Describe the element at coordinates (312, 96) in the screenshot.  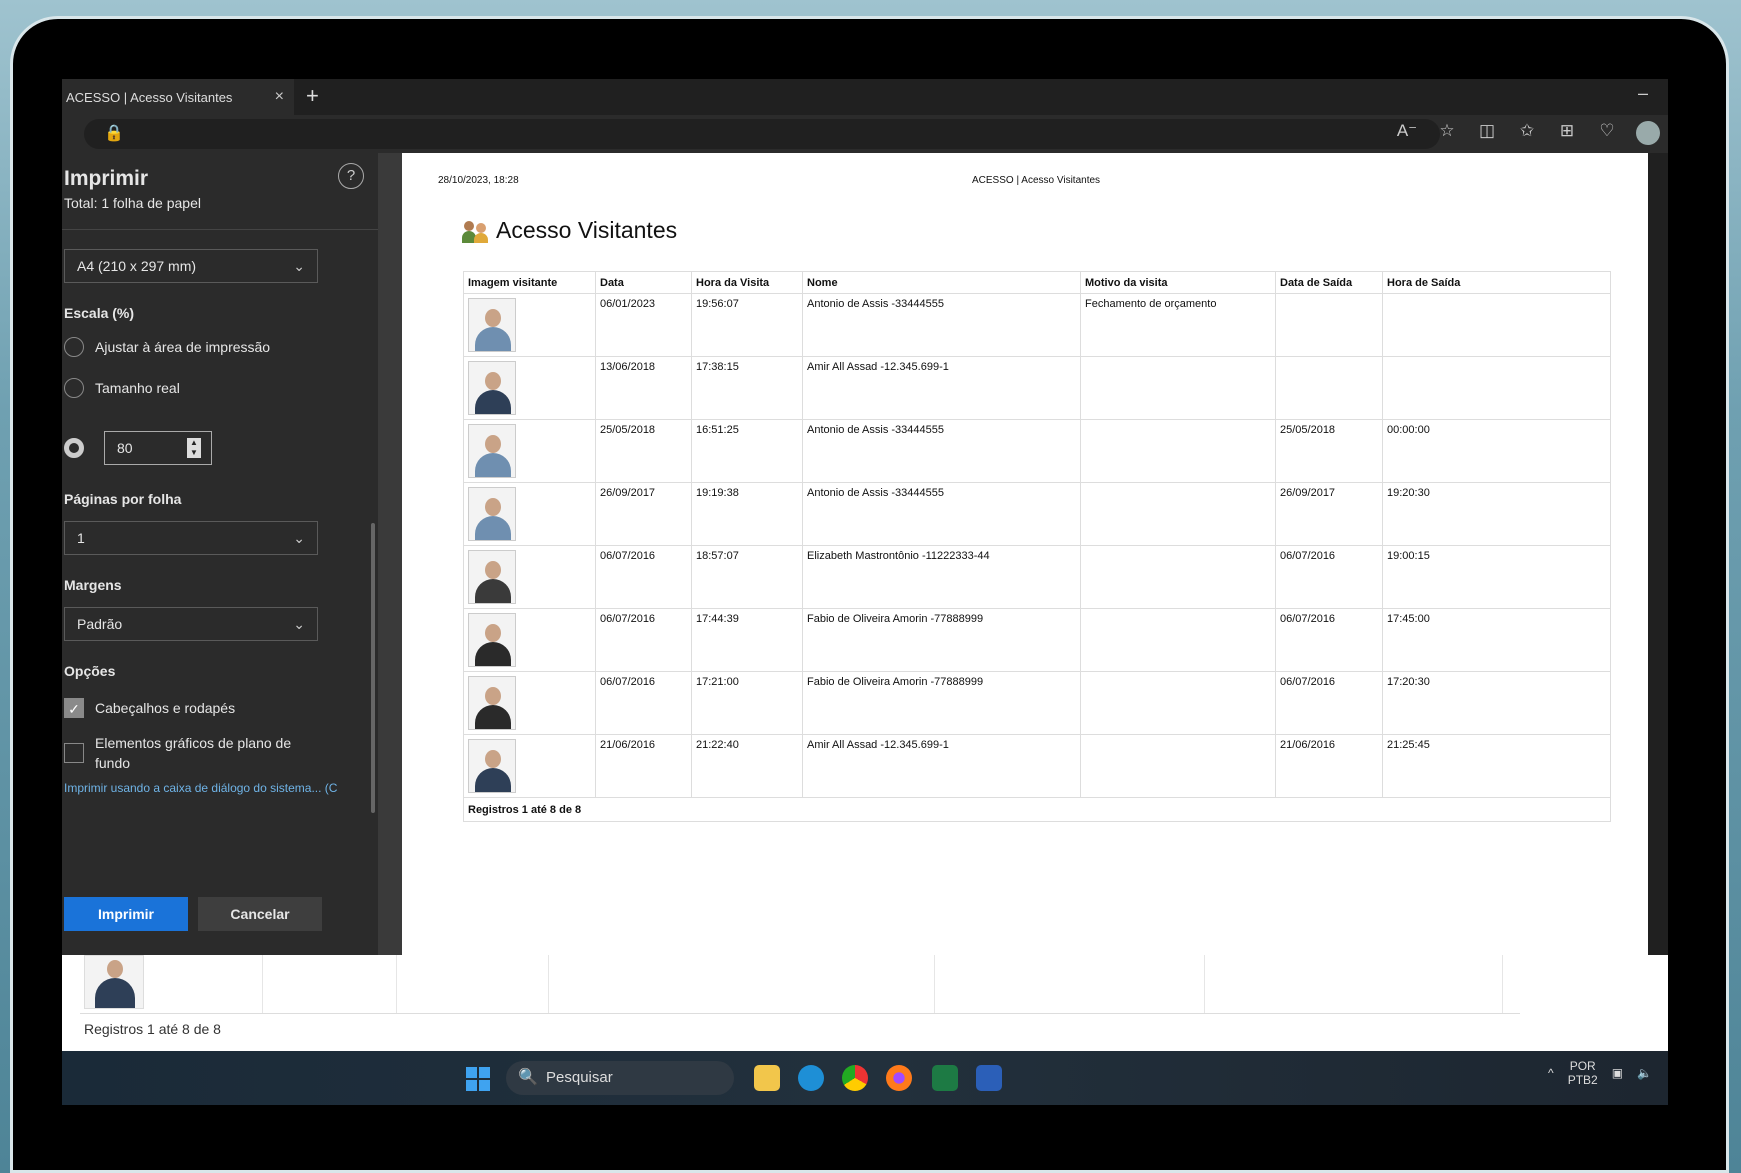
I see `new-tab-button: +` at that location.